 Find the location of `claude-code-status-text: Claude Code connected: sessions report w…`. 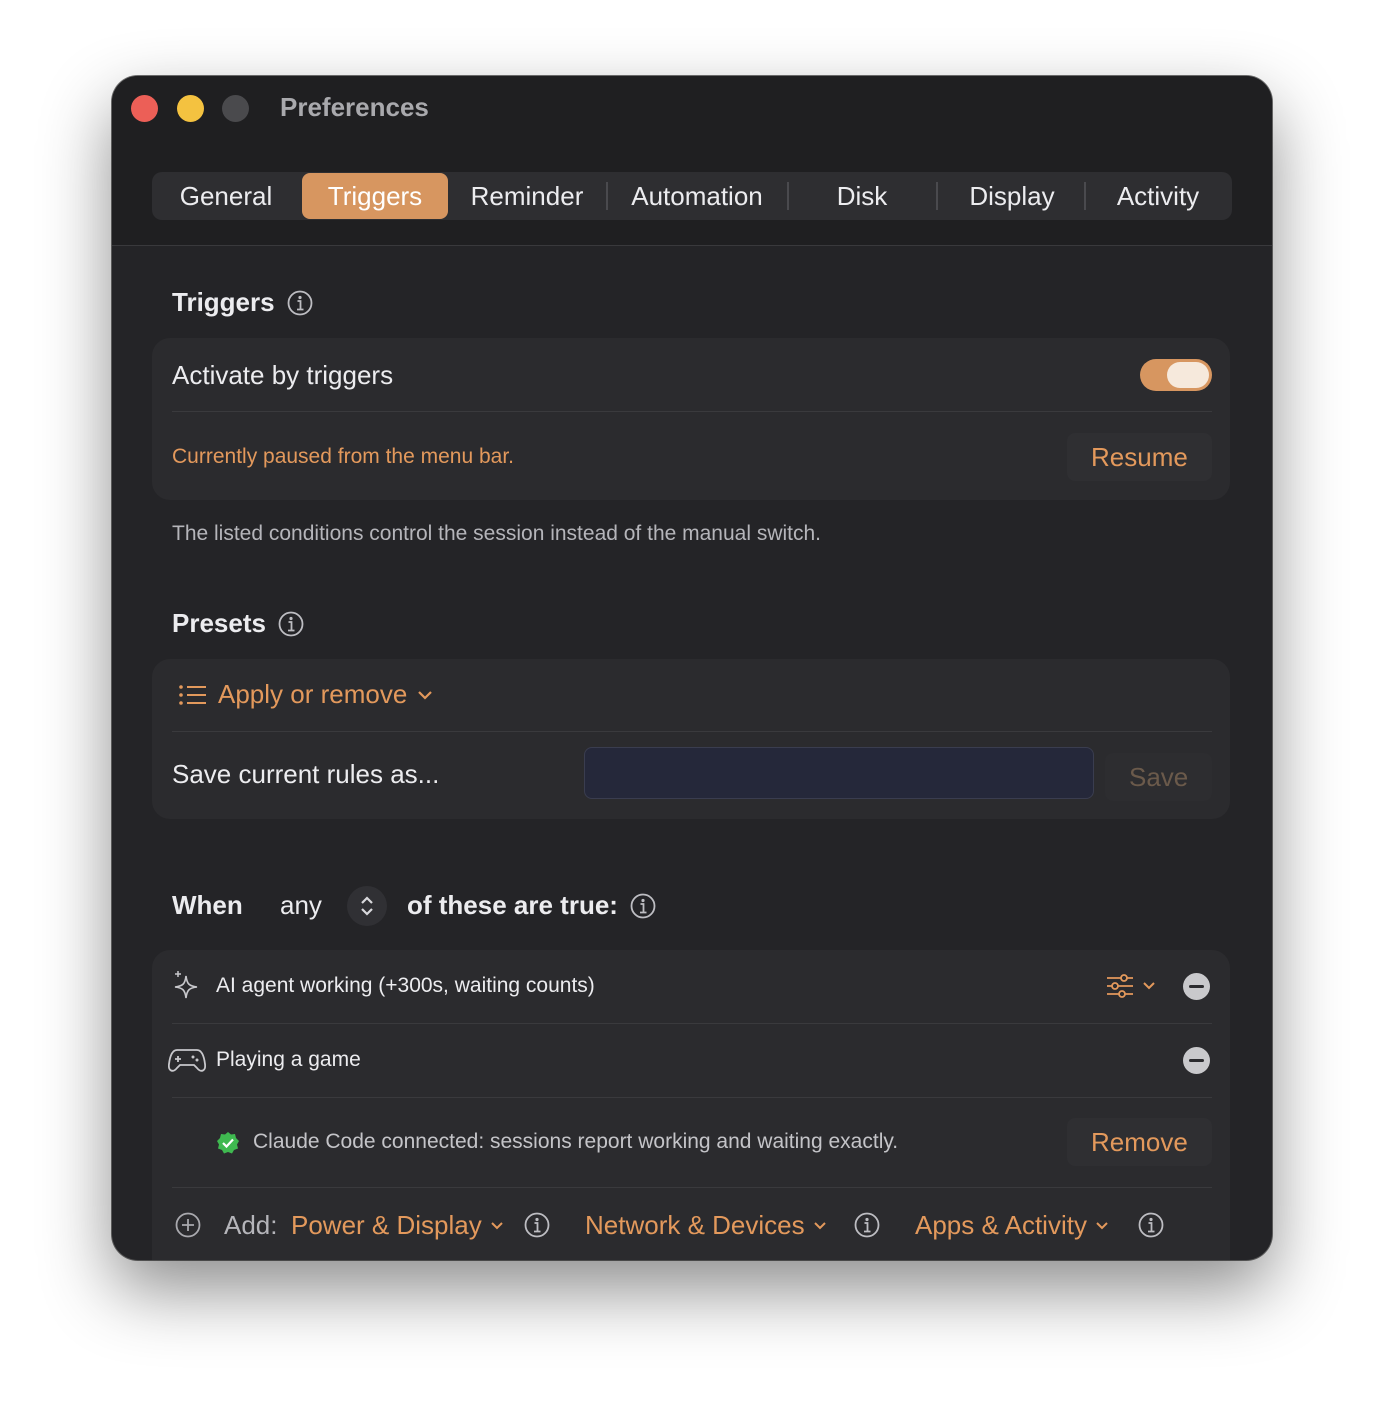

claude-code-status-text: Claude Code connected: sessions report w… is located at coordinates (576, 1141).